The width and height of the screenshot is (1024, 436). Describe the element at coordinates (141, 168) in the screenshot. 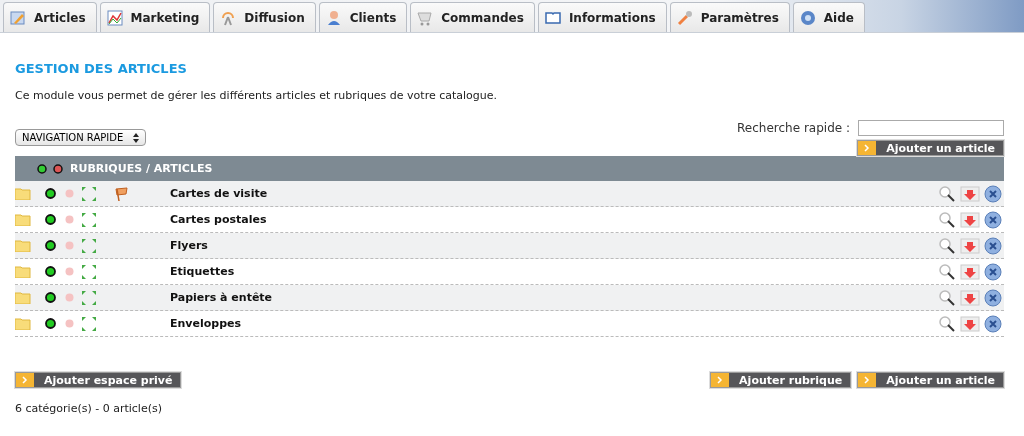

I see `column-header: RUBRIQUES / ARTICLES` at that location.